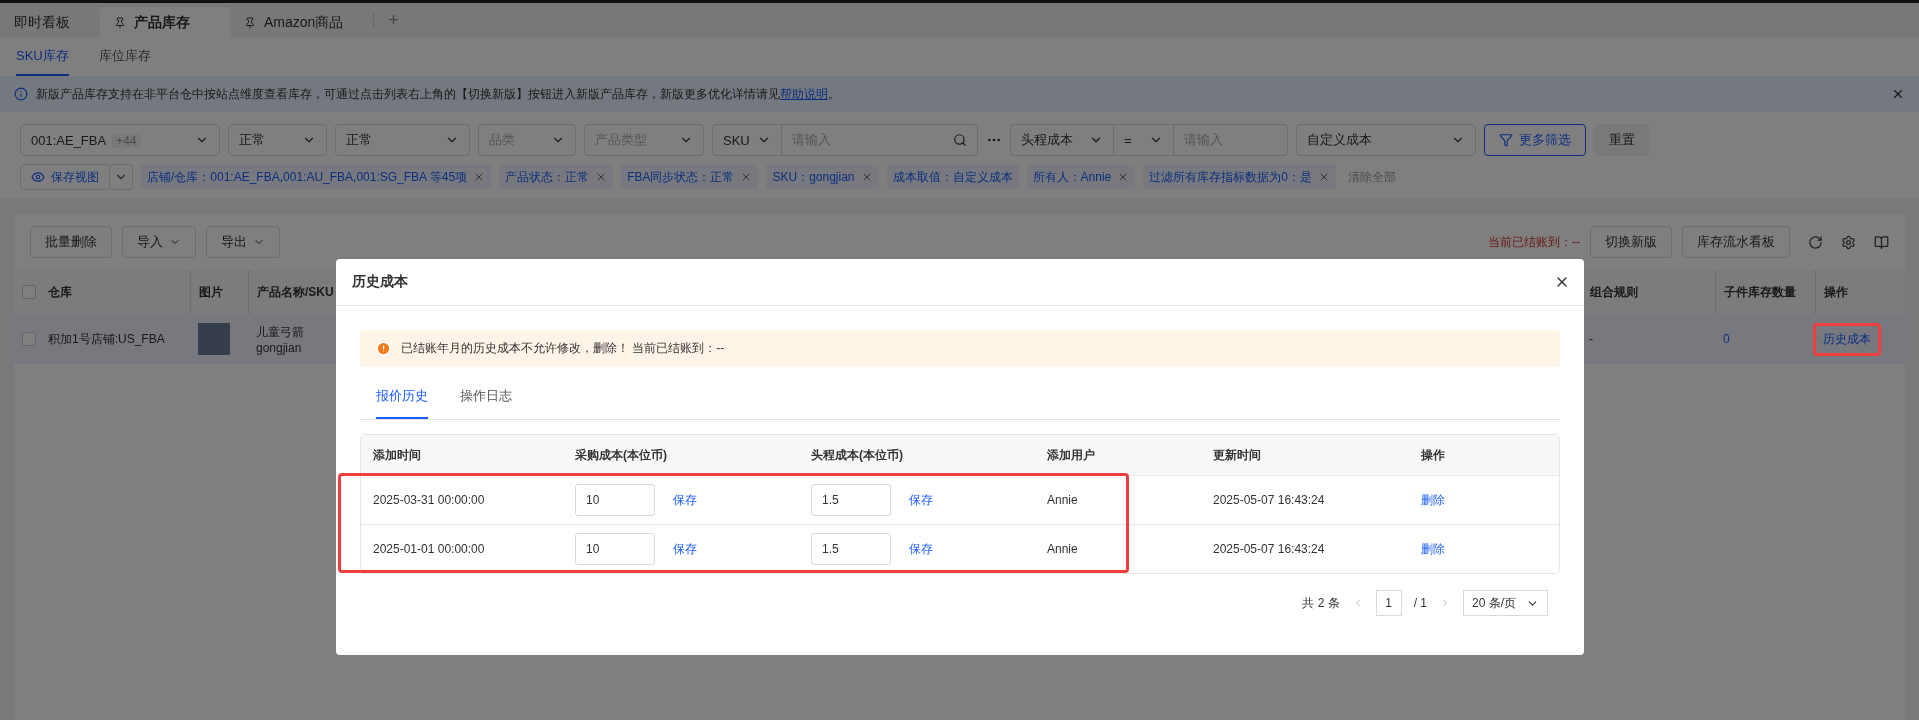 The image size is (1919, 720). What do you see at coordinates (1847, 339) in the screenshot?
I see `history-cost-link: 历史成本` at bounding box center [1847, 339].